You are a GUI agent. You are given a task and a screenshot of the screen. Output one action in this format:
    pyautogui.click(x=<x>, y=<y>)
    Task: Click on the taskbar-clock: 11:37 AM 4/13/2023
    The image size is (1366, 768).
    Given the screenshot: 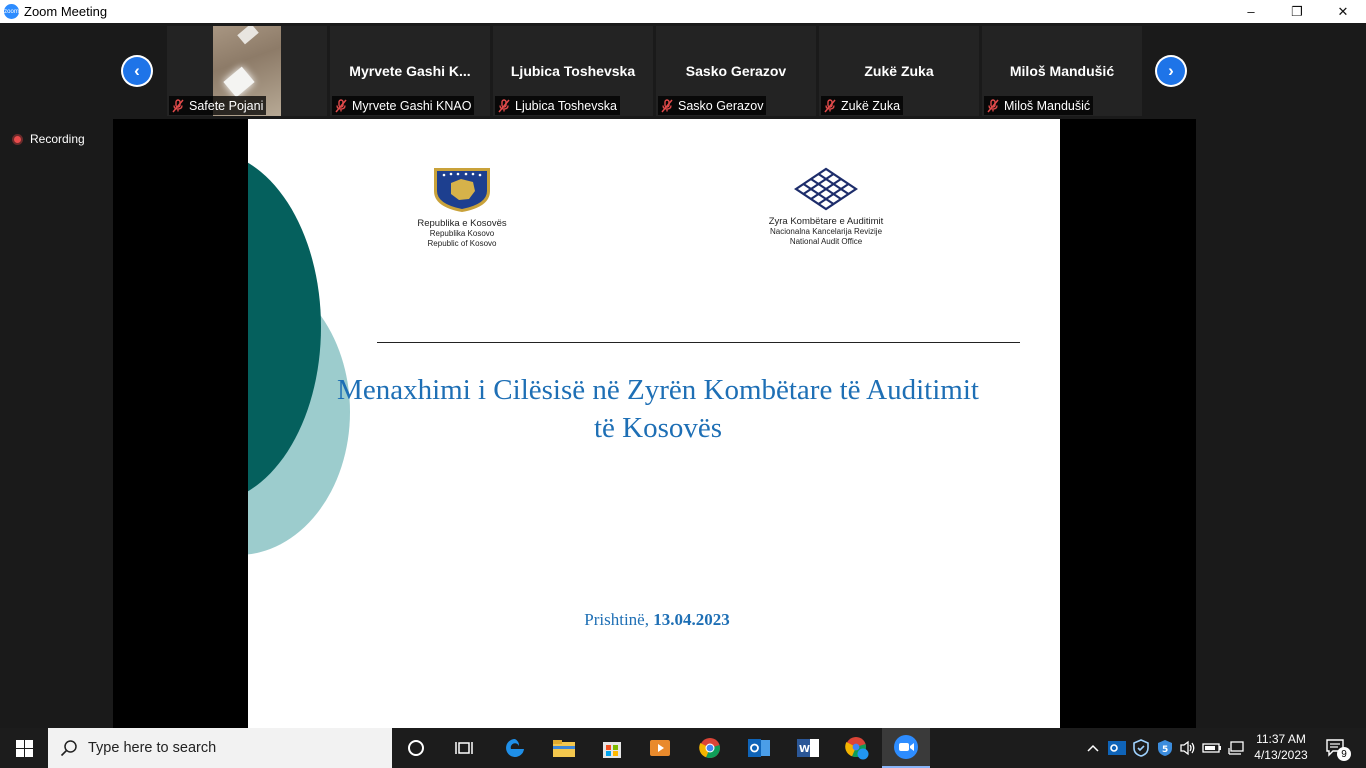 What is the action you would take?
    pyautogui.click(x=1281, y=747)
    